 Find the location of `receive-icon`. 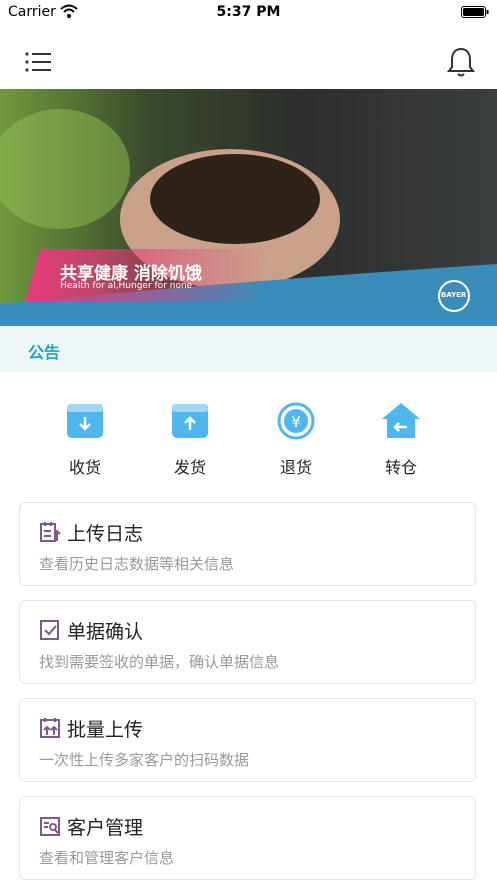

receive-icon is located at coordinates (85, 421).